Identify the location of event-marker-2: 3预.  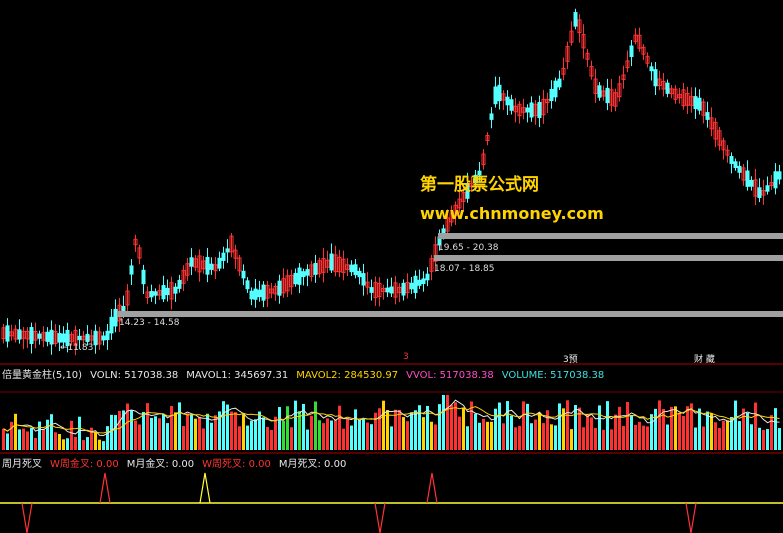
(570, 358).